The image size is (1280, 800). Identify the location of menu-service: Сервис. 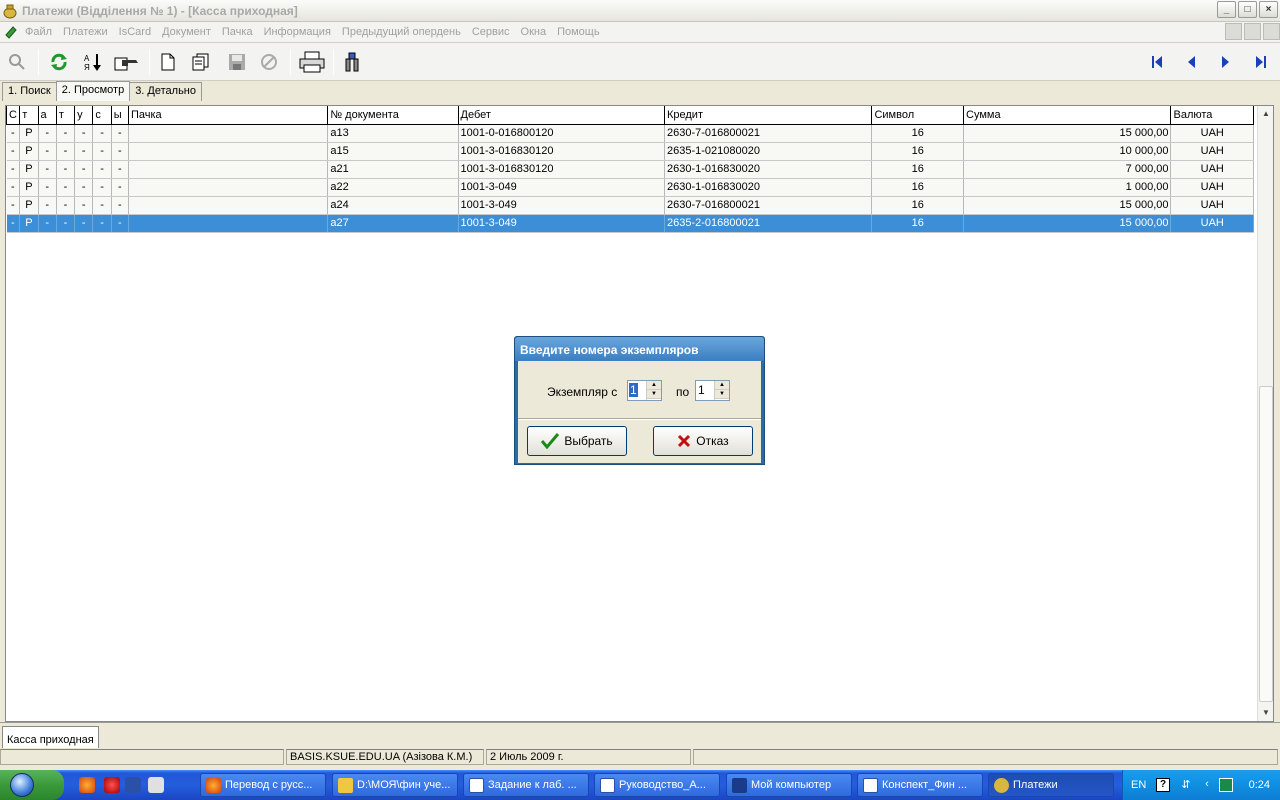
(491, 32).